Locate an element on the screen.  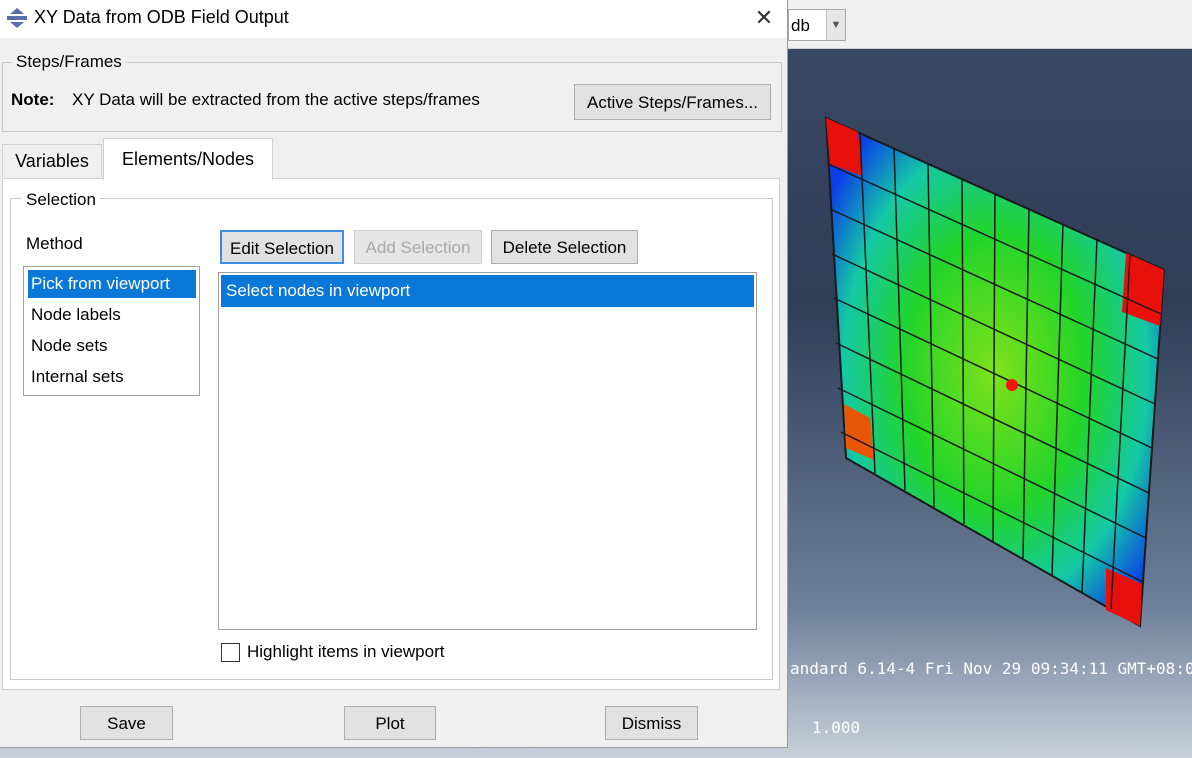
highlight-items-label: Highlight items in viewport is located at coordinates (345, 652).